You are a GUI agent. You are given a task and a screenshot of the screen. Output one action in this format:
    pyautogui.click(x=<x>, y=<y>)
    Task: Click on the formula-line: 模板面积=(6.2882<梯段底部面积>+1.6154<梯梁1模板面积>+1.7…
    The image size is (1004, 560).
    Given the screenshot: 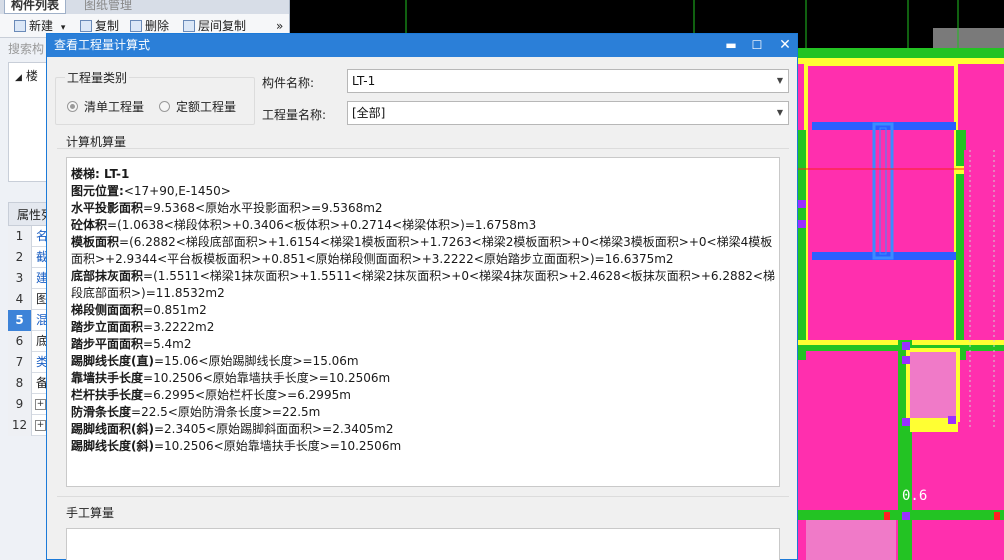 What is the action you would take?
    pyautogui.click(x=422, y=250)
    